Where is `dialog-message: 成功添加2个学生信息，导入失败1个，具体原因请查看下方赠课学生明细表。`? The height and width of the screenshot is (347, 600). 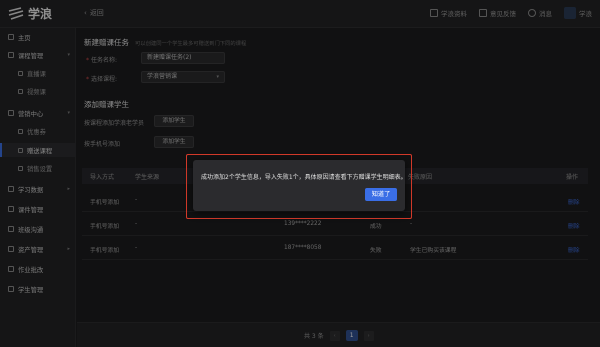
dialog-message: 成功添加2个学生信息，导入失败1个，具体原因请查看下方赠课学生明细表。 is located at coordinates (304, 177).